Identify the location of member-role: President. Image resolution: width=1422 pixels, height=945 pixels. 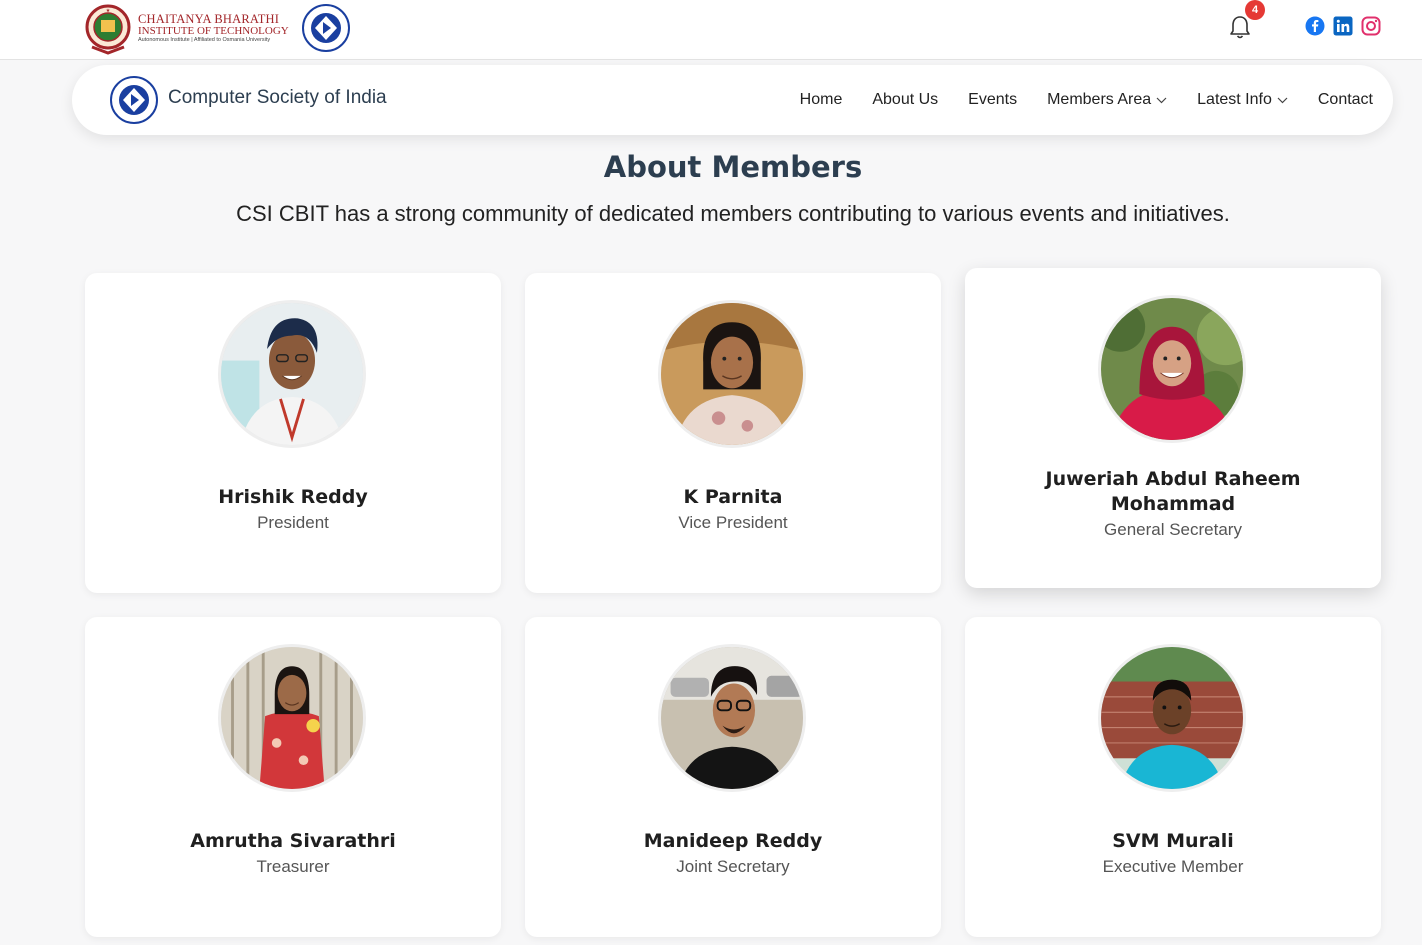
(293, 522).